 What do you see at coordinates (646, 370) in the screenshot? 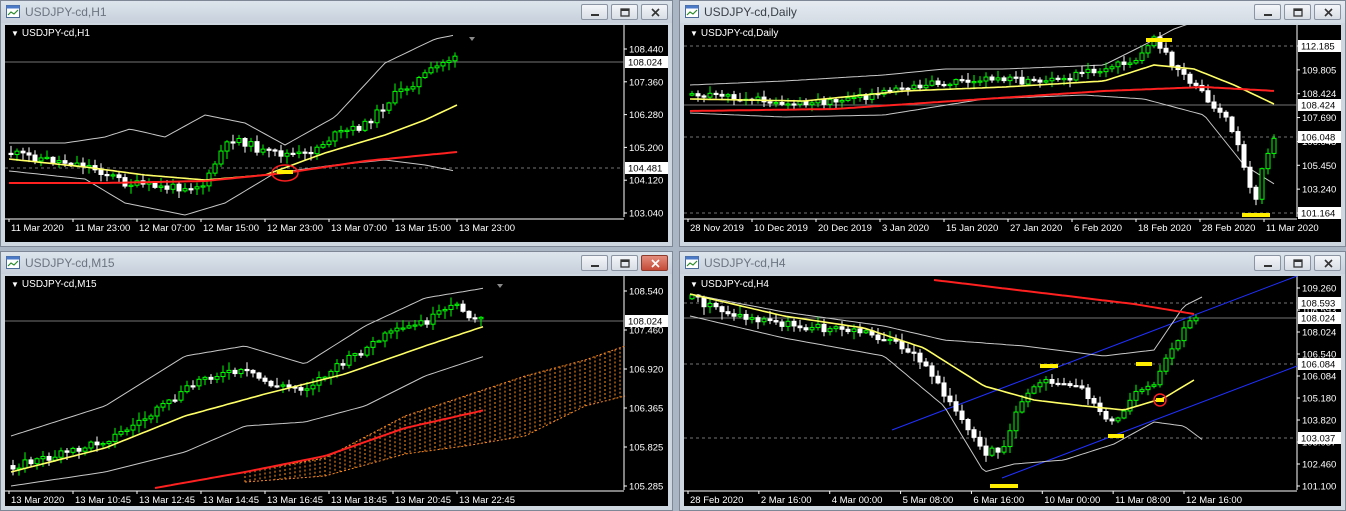
I see `price-tick-label: 106.920` at bounding box center [646, 370].